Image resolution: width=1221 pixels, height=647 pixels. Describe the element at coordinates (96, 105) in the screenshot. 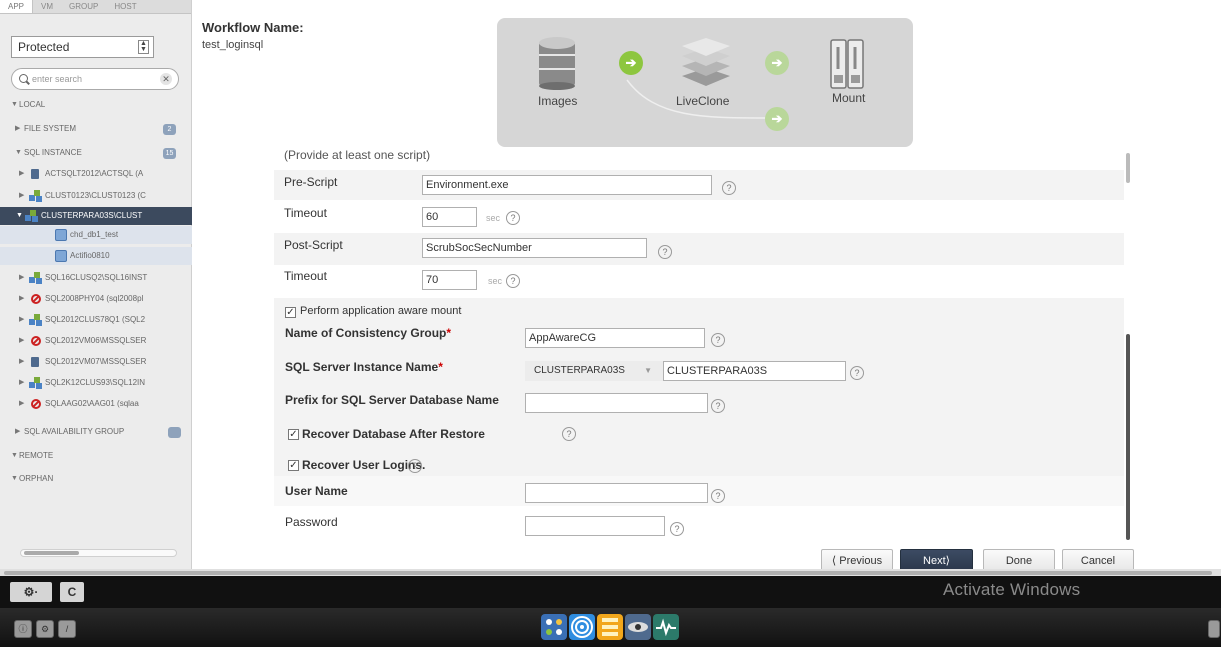

I see `tree-node-local: ▼ LOCAL` at that location.